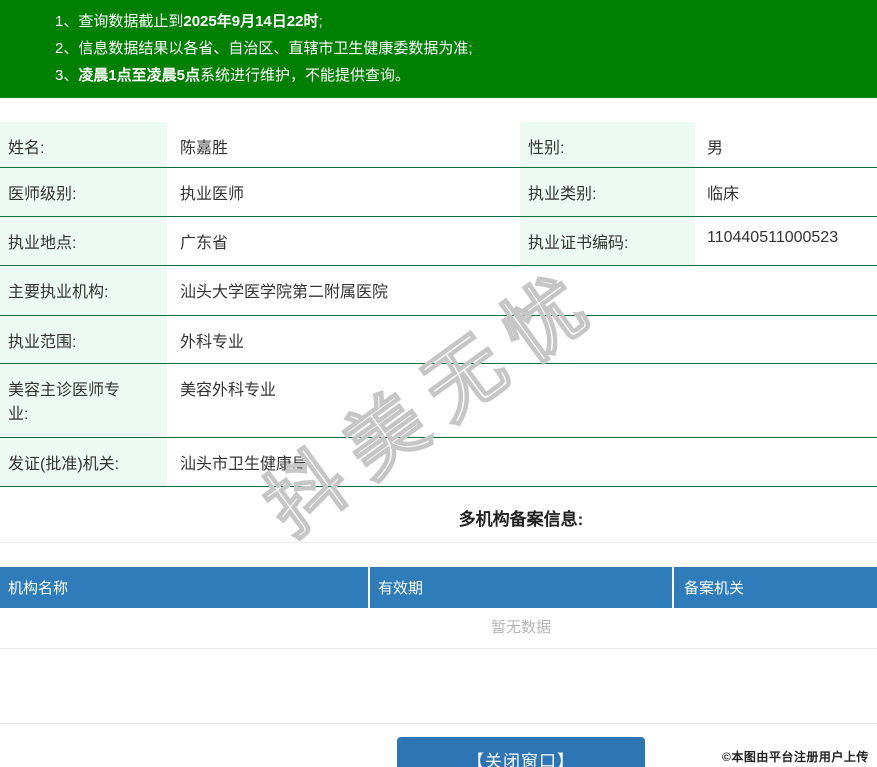 Image resolution: width=877 pixels, height=767 pixels. What do you see at coordinates (244, 464) in the screenshot?
I see `issuing-authority-value: 汕头市卫生健康局` at bounding box center [244, 464].